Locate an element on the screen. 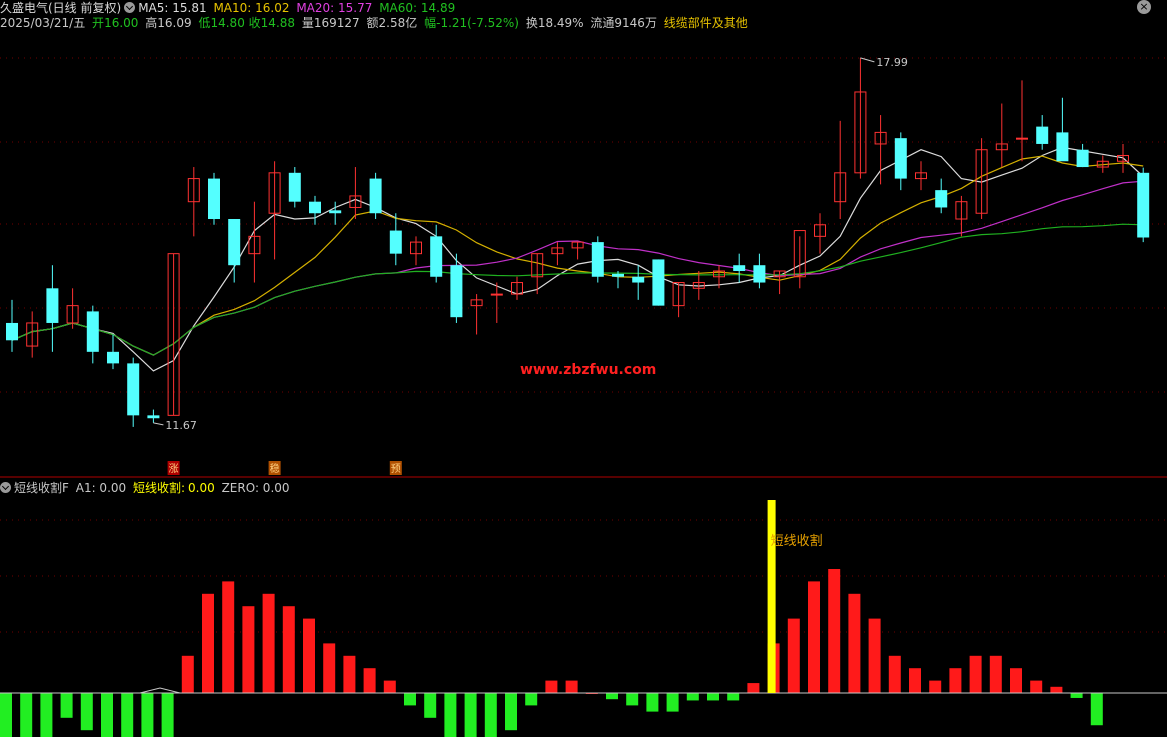 The width and height of the screenshot is (1167, 737). signal-tag: 稳 is located at coordinates (275, 468).